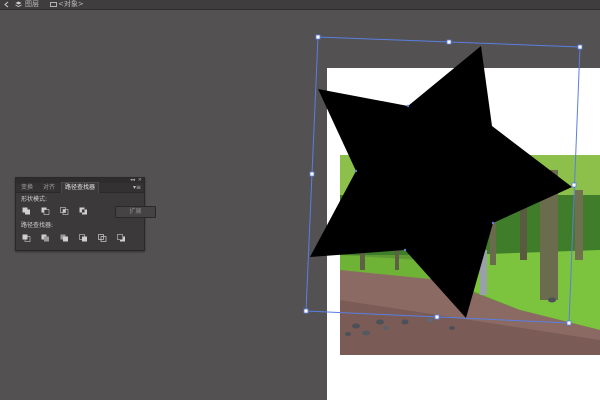 The image size is (600, 400). I want to click on handle-bottom-left, so click(306, 311).